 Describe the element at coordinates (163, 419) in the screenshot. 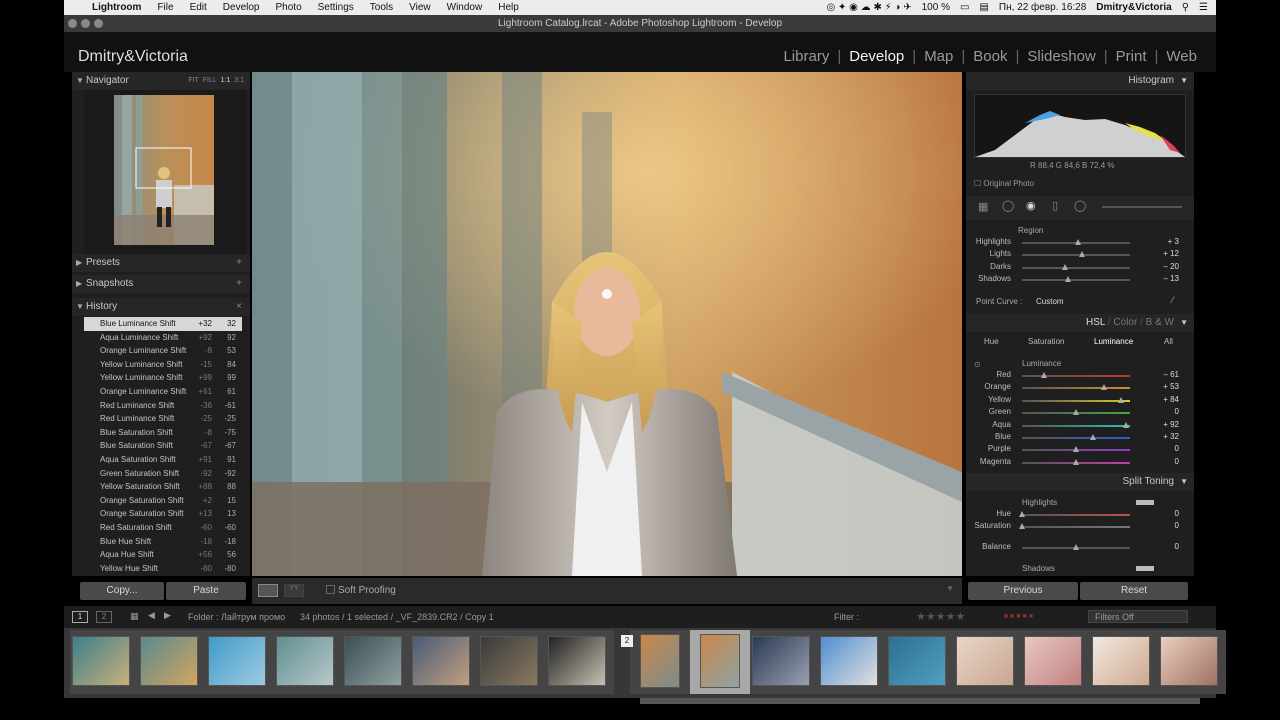

I see `history-item: Red Luminance Shift -25 -25` at that location.